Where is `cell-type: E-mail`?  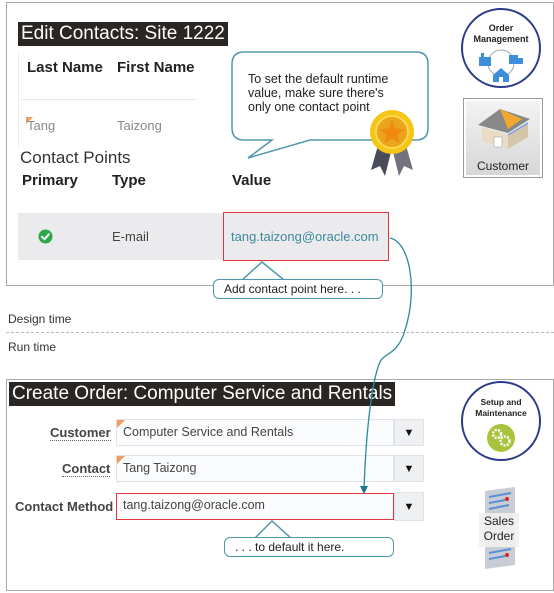
cell-type: E-mail is located at coordinates (130, 236).